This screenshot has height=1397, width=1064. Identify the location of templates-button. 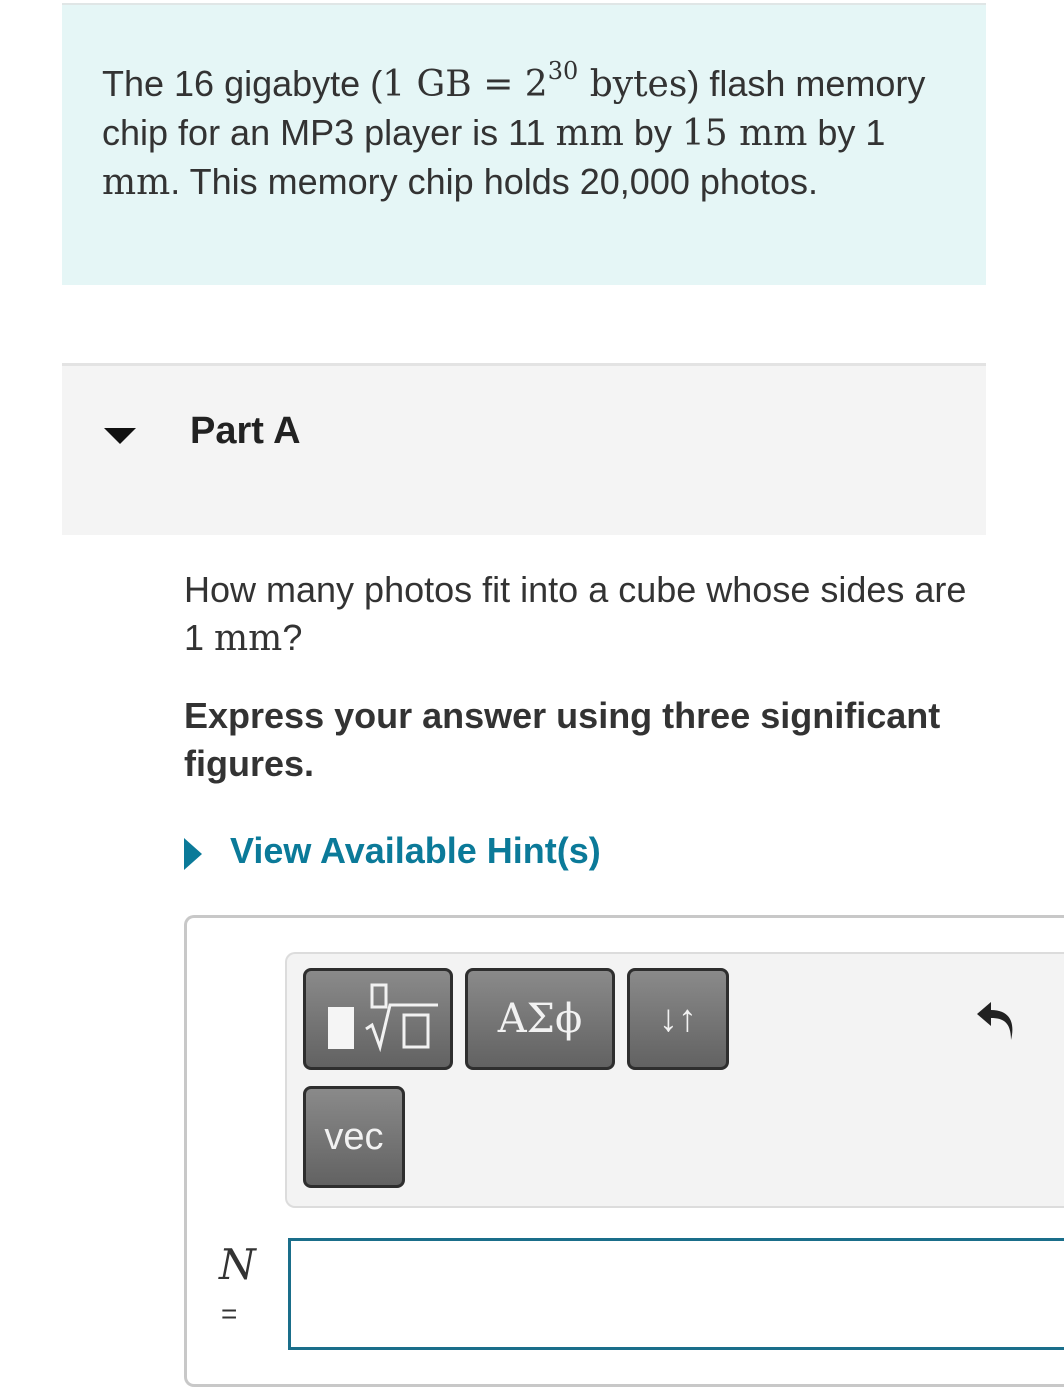
(378, 1019).